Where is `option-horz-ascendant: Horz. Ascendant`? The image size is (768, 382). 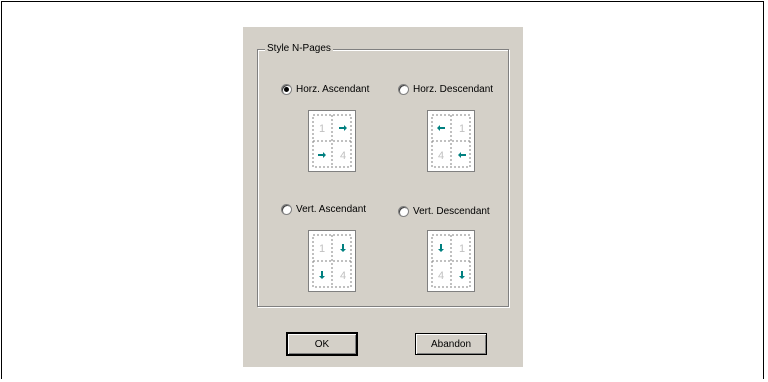 option-horz-ascendant: Horz. Ascendant is located at coordinates (325, 89).